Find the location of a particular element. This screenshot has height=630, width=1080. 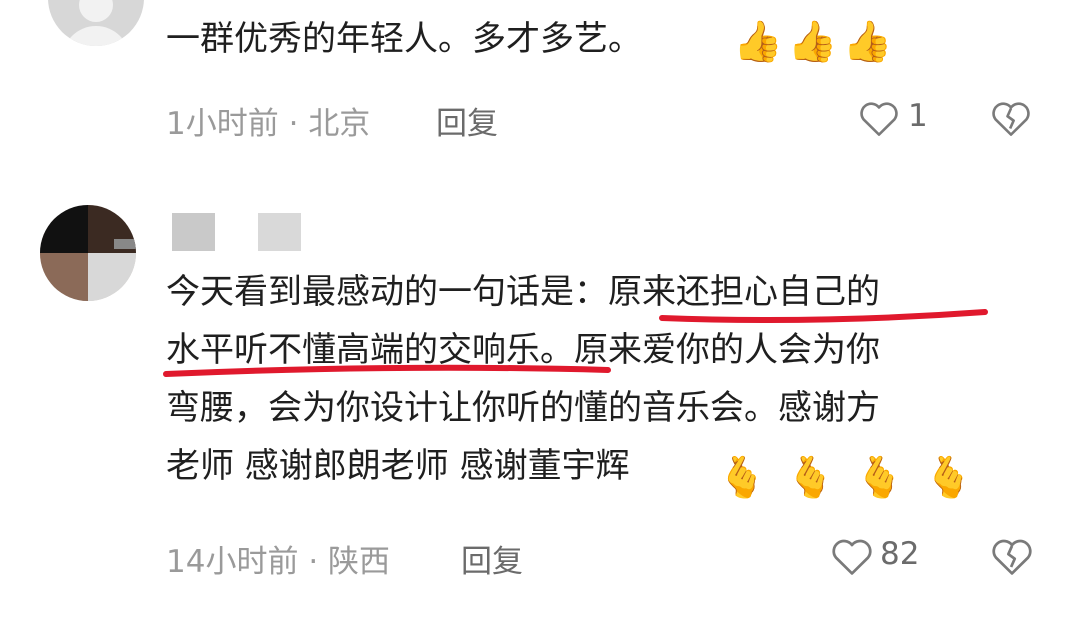

heart-outline-icon is located at coordinates (852, 557).